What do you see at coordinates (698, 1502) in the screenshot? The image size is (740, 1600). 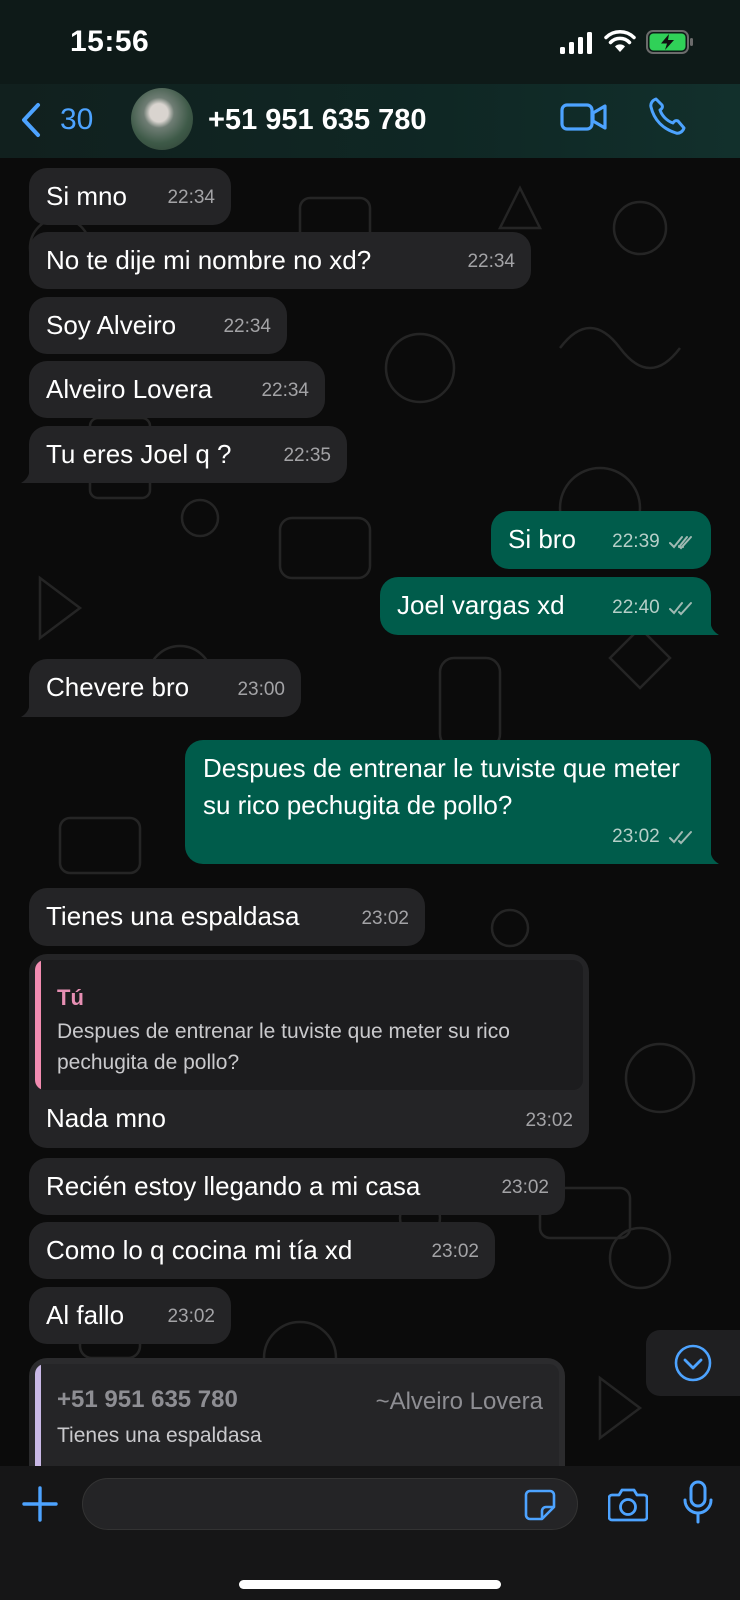 I see `microphone-icon` at bounding box center [698, 1502].